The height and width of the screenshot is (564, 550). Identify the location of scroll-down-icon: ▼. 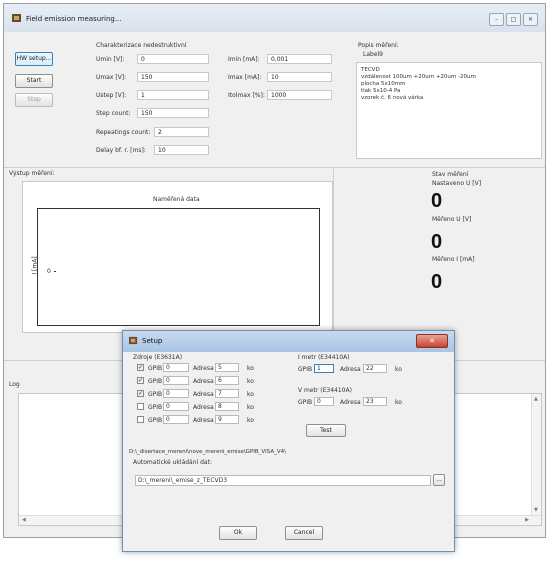
(536, 510).